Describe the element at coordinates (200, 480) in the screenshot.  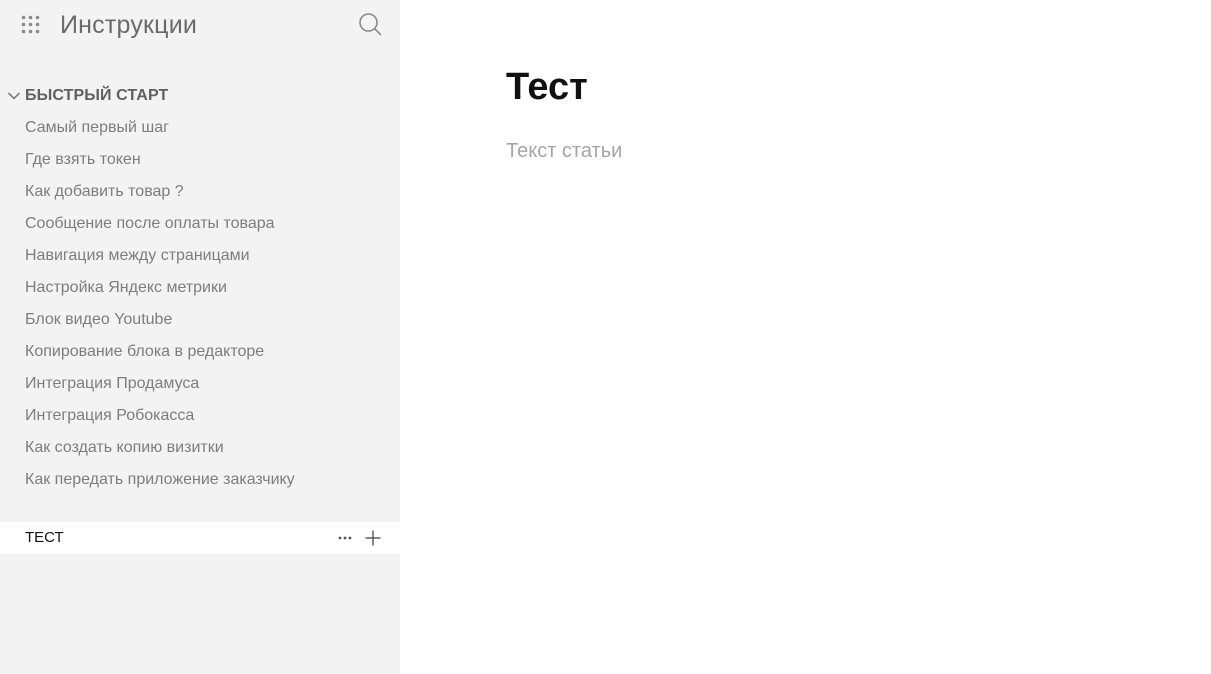
I see `nav-item: Как передать приложение заказчику` at that location.